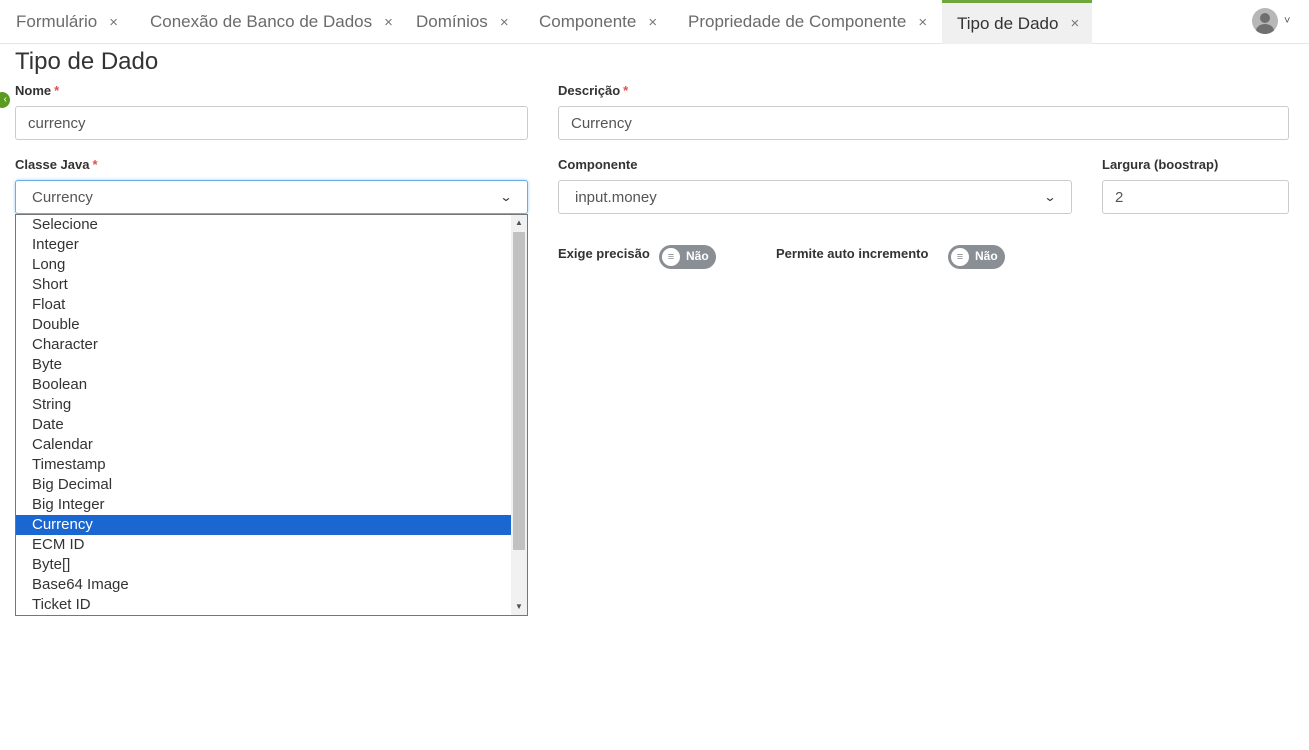 Image resolution: width=1309 pixels, height=750 pixels. What do you see at coordinates (593, 90) in the screenshot?
I see `descricao-label: Descrição *` at bounding box center [593, 90].